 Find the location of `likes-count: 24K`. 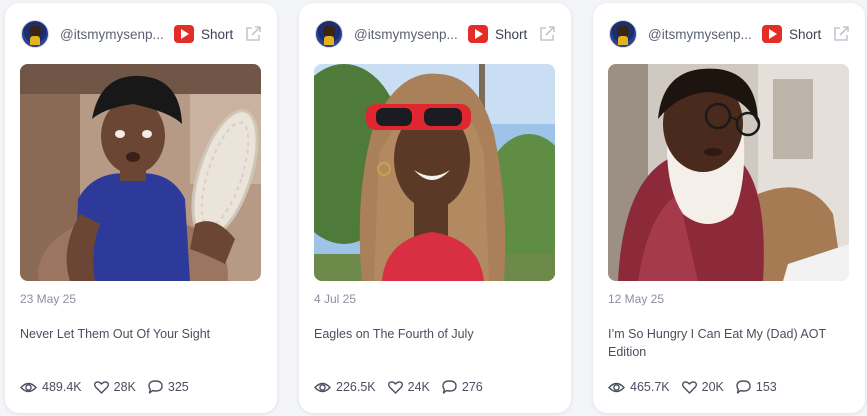

likes-count: 24K is located at coordinates (418, 387).